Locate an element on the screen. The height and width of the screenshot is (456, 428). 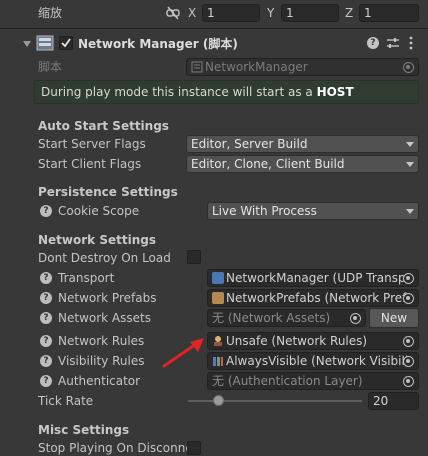
stop-playing-checkbox is located at coordinates (194, 448).